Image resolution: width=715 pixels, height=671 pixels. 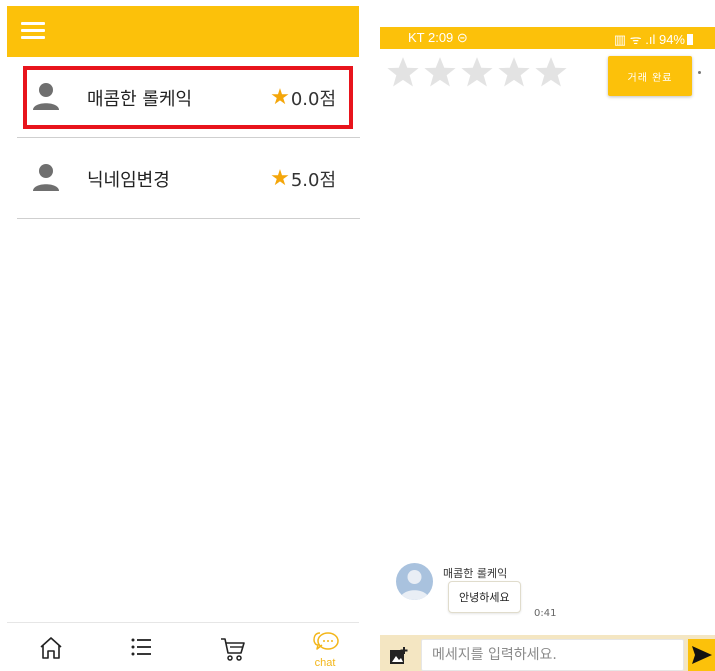 I want to click on partner-rating: ★ 0.0점, so click(x=303, y=98).